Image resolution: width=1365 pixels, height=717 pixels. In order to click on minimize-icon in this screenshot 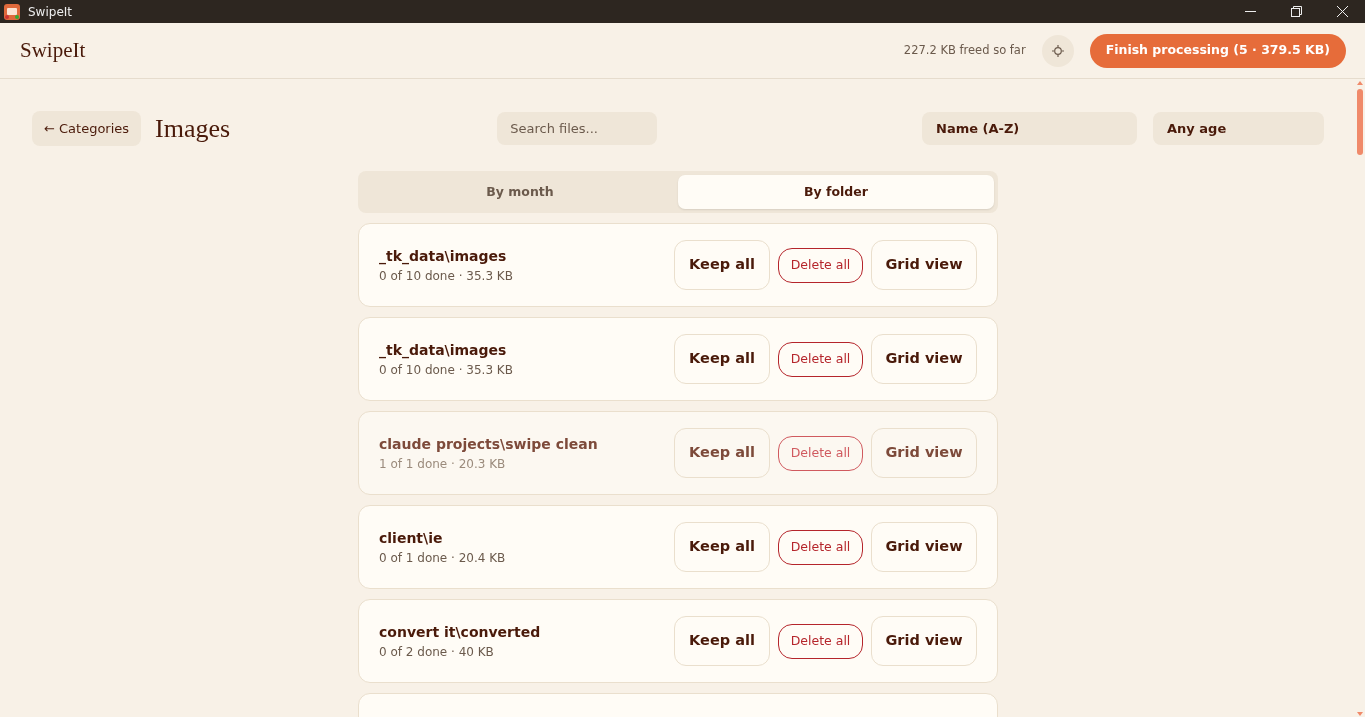, I will do `click(1250, 11)`.